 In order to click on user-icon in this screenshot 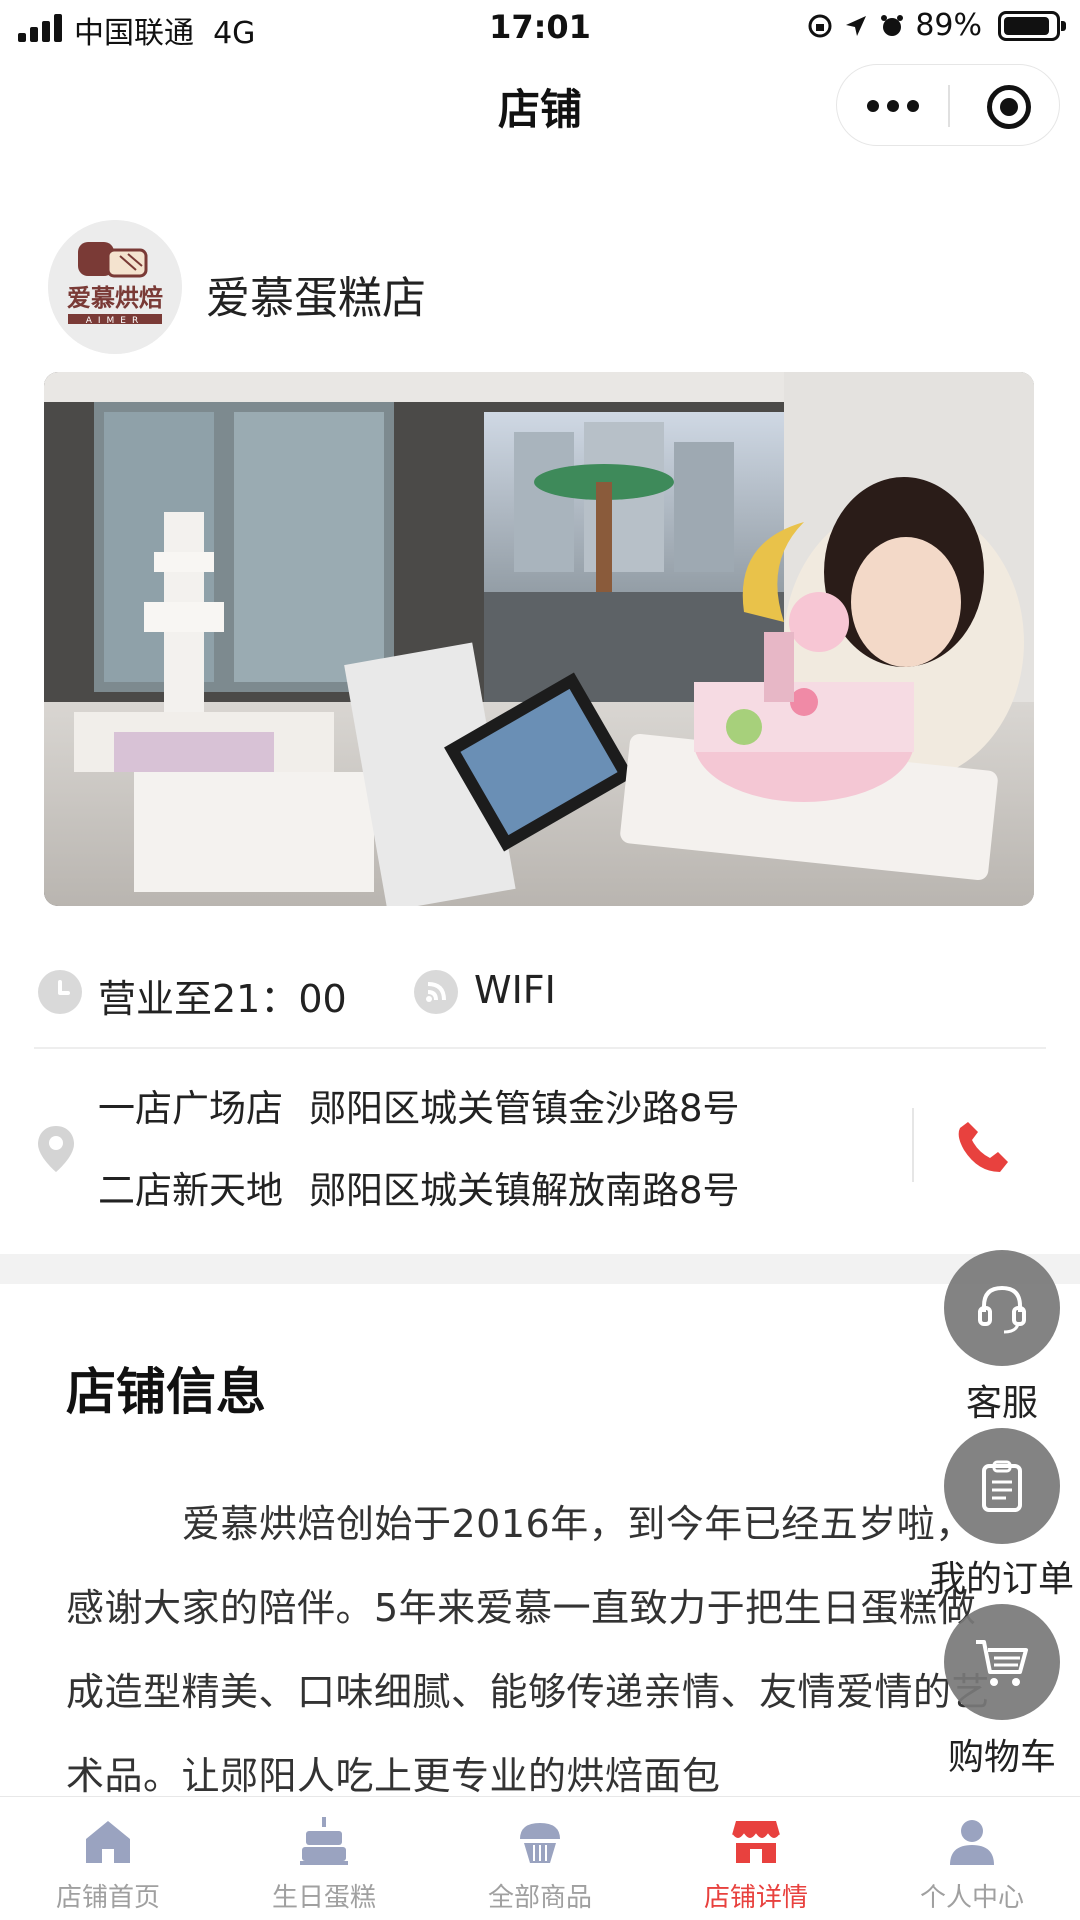, I will do `click(972, 1842)`.